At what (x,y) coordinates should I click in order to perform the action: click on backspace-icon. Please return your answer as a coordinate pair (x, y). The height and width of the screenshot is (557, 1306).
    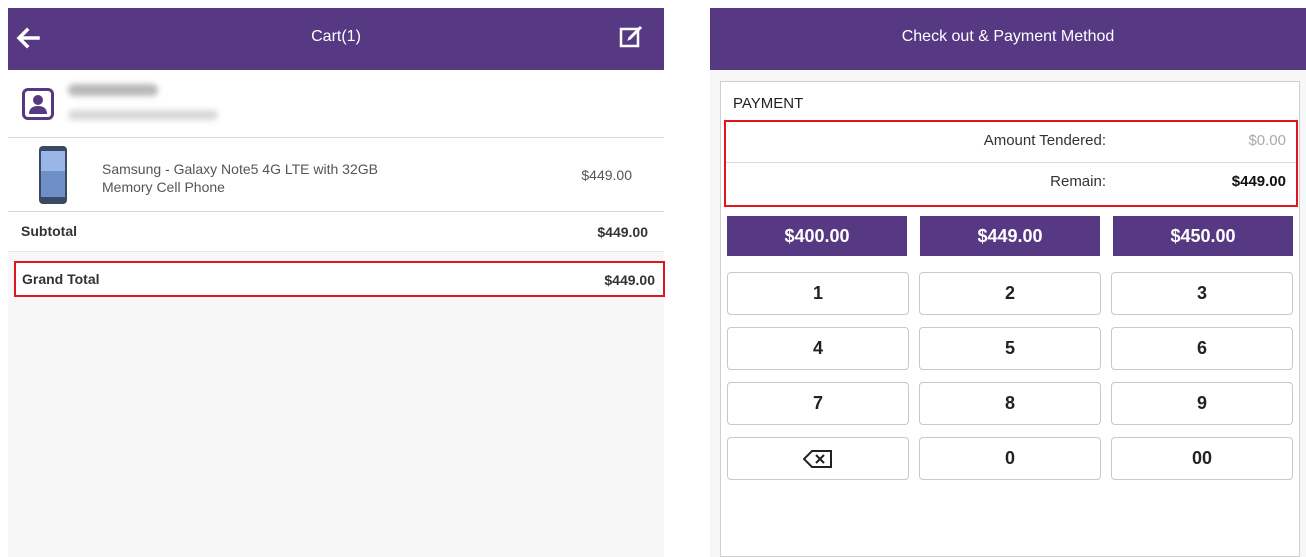
    Looking at the image, I should click on (817, 459).